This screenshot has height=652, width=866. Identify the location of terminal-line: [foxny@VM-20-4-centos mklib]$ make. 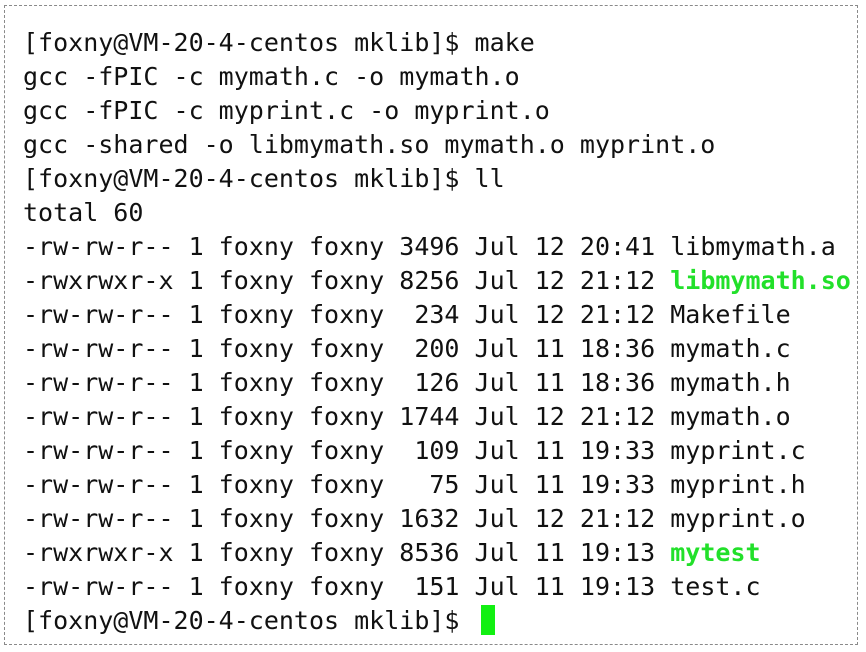
(279, 42).